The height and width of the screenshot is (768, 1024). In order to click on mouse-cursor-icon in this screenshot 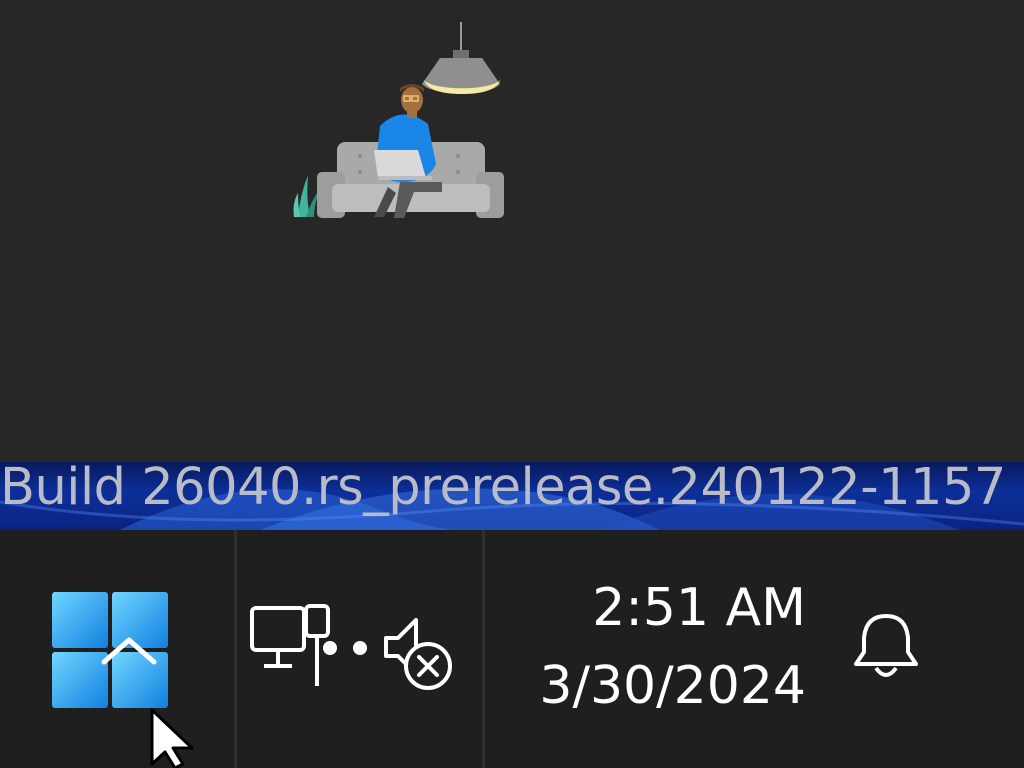, I will do `click(172, 738)`.